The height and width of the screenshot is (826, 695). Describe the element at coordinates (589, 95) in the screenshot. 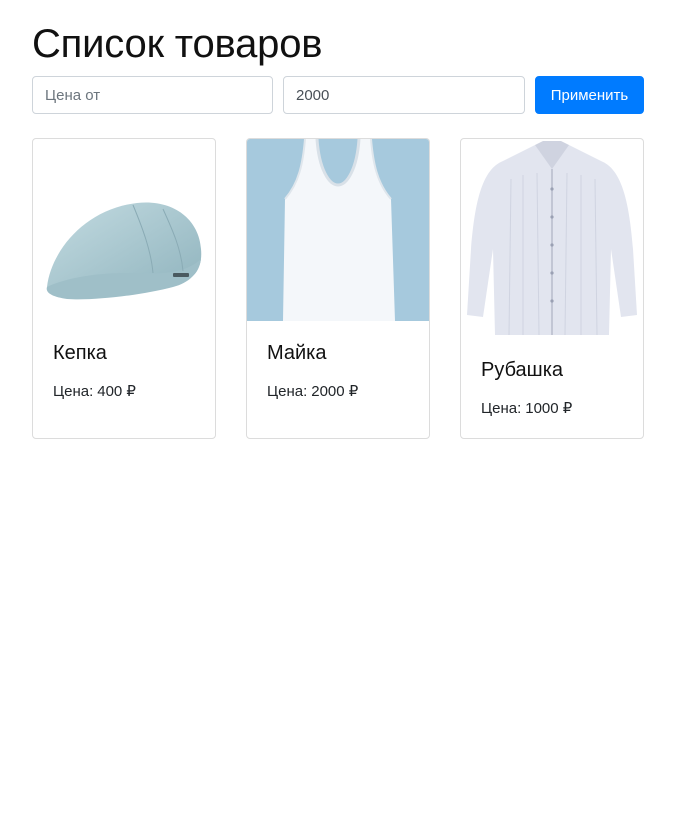

I see `apply-button: Применить` at that location.